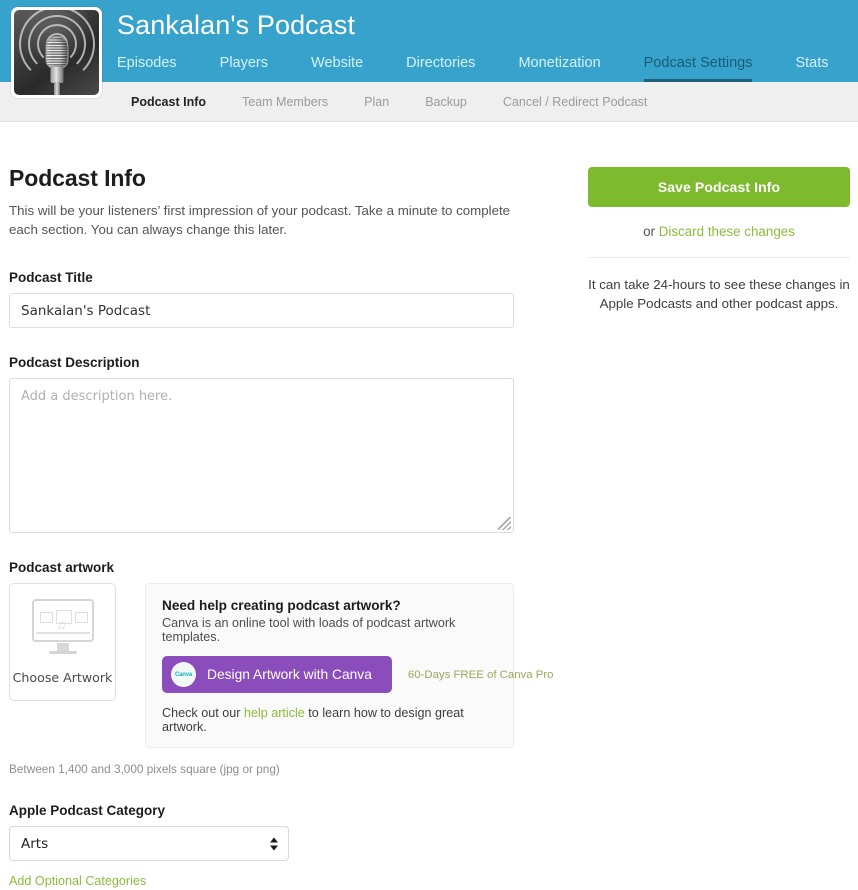  I want to click on choose-artwork-label: Choose Artwork, so click(62, 677).